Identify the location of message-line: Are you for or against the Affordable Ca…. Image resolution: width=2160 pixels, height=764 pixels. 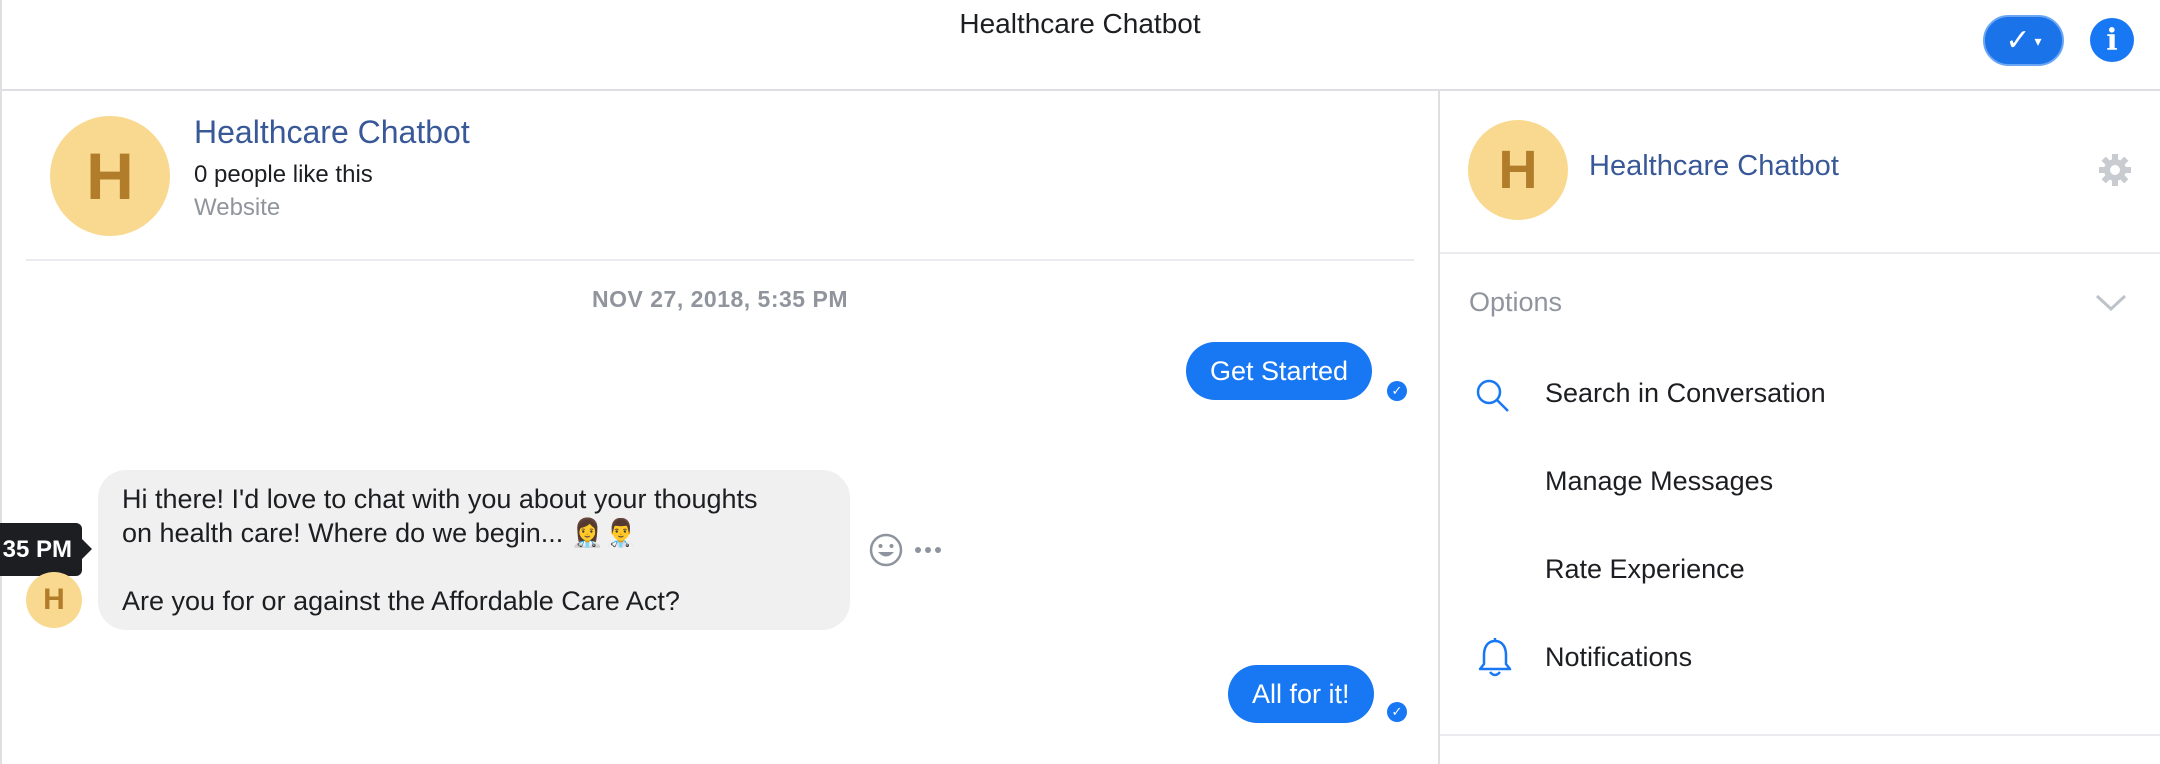
(401, 601).